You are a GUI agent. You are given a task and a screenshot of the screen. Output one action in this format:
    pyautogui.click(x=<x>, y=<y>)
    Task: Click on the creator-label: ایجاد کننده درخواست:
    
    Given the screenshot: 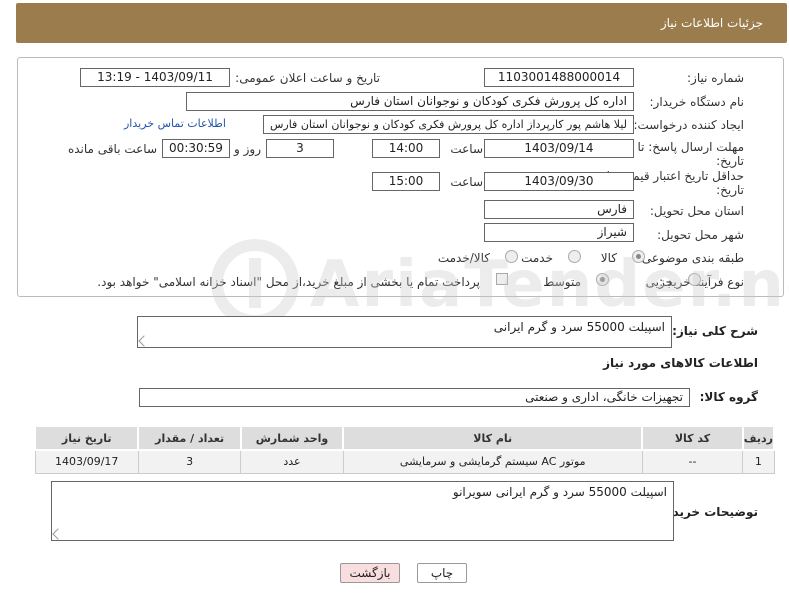 What is the action you would take?
    pyautogui.click(x=688, y=125)
    